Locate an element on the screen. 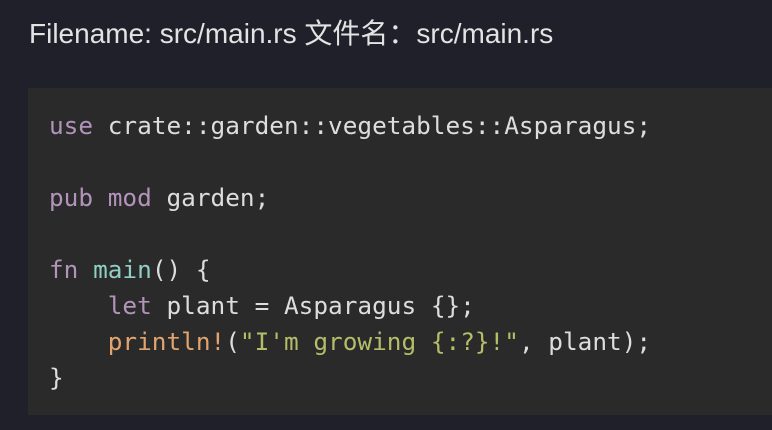 This screenshot has width=772, height=430. code-token-keyword: mod is located at coordinates (129, 197).